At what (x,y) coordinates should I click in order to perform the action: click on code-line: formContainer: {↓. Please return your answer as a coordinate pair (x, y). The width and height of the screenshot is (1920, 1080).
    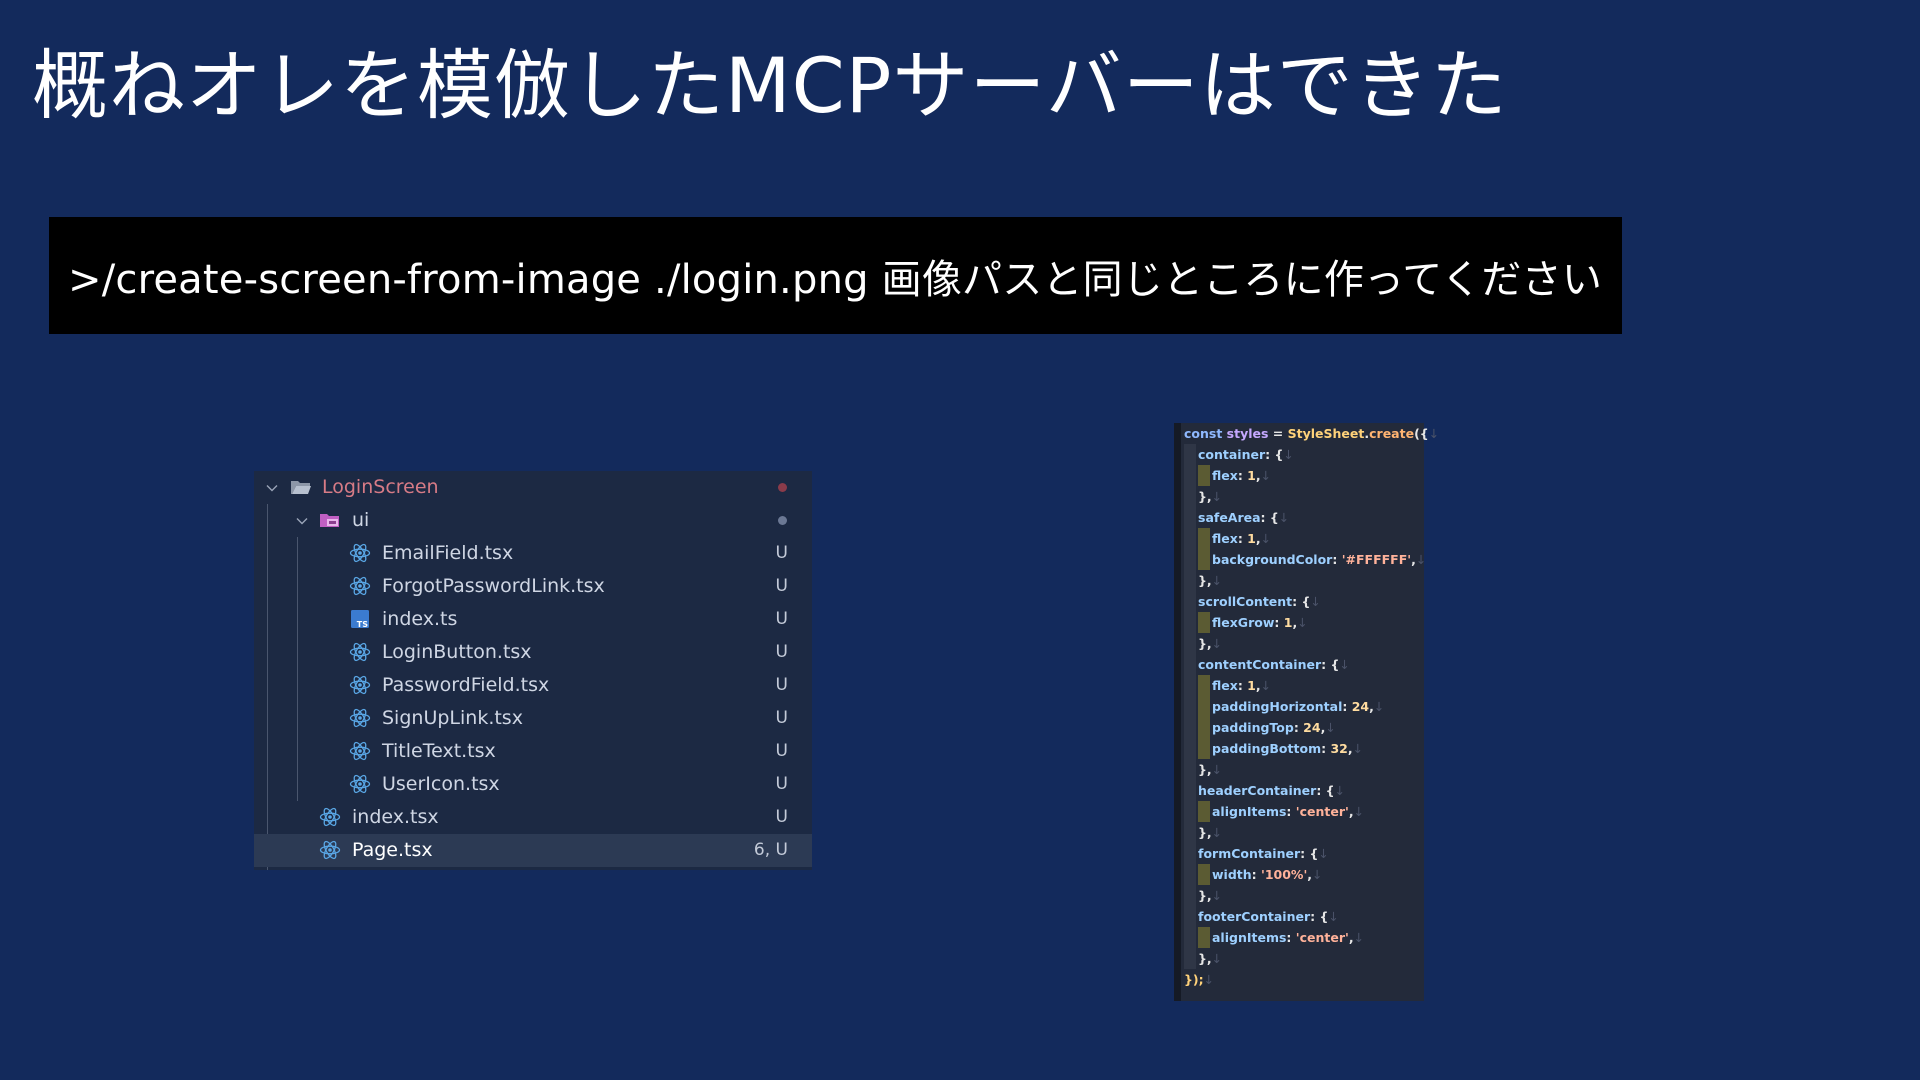
    Looking at the image, I should click on (1263, 853).